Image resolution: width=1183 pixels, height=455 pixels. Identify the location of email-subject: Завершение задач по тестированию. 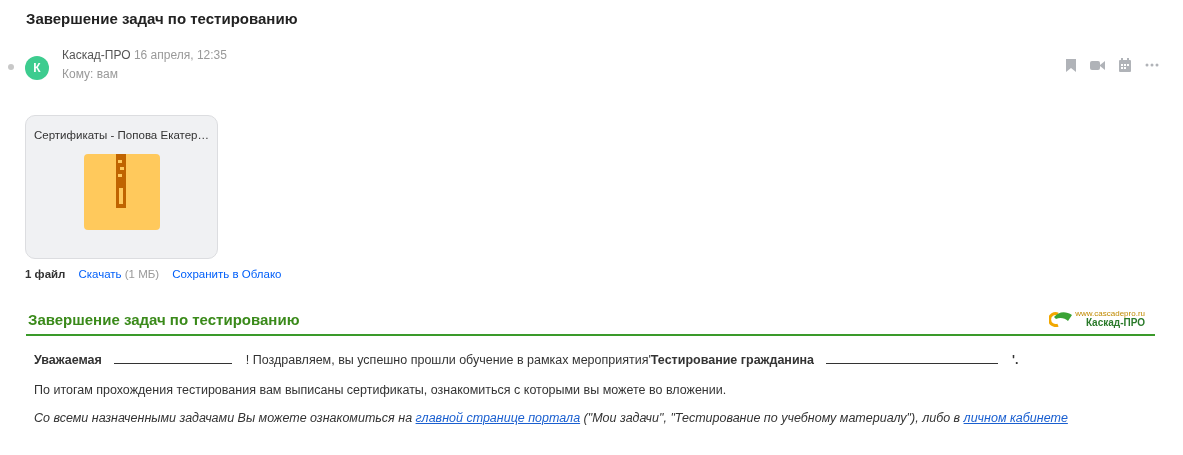
(162, 19).